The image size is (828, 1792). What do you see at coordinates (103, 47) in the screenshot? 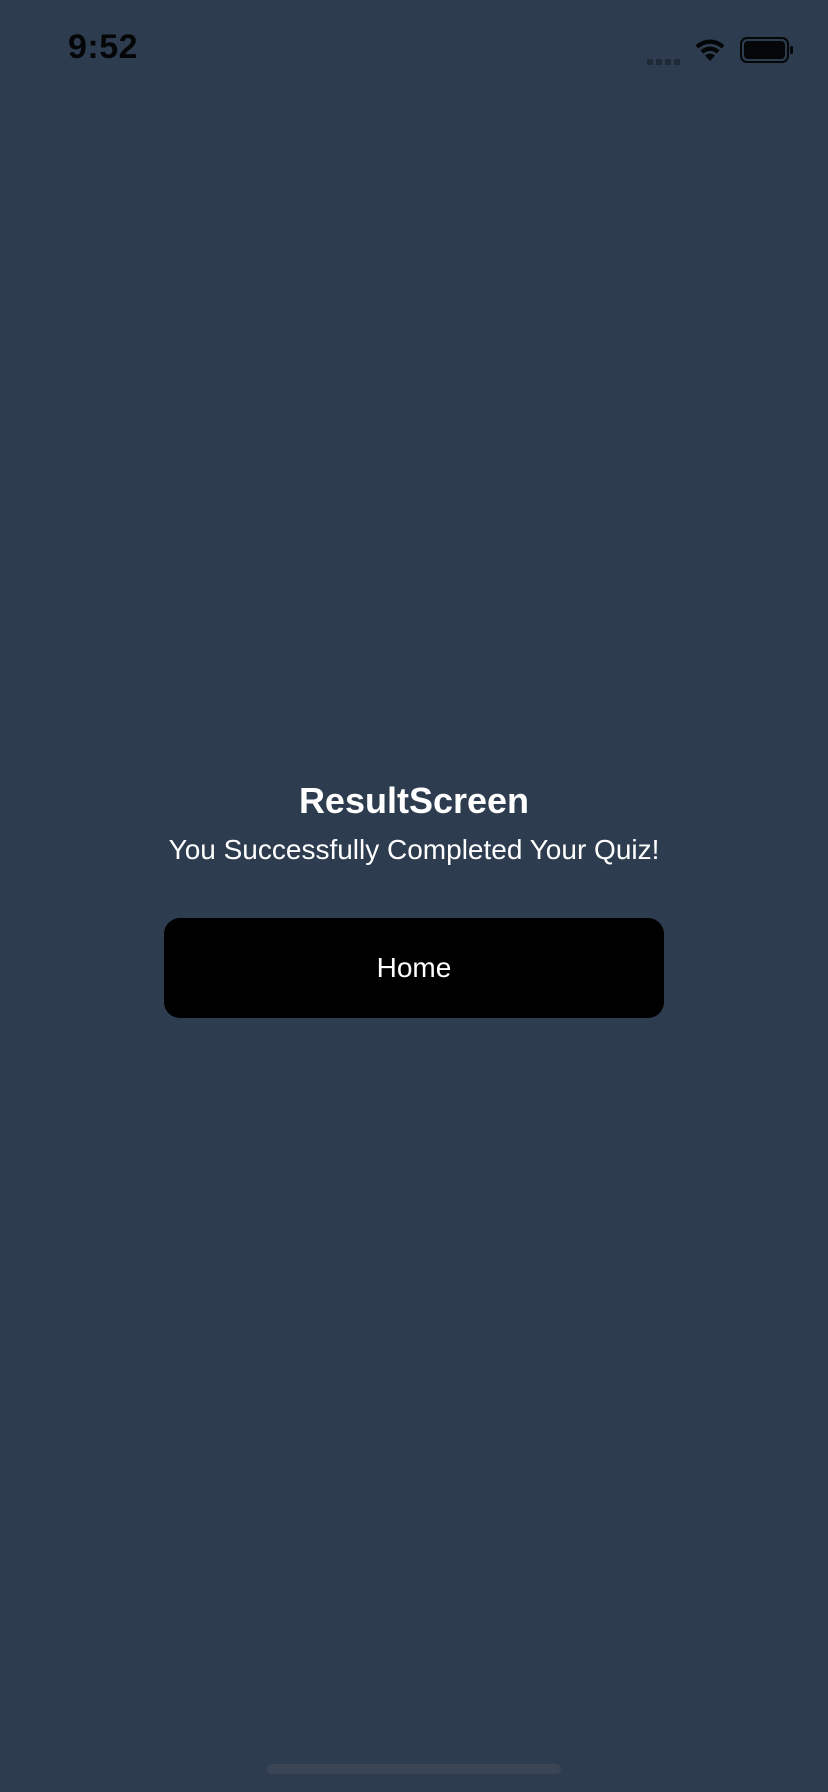
I see `status-time: 9:52` at bounding box center [103, 47].